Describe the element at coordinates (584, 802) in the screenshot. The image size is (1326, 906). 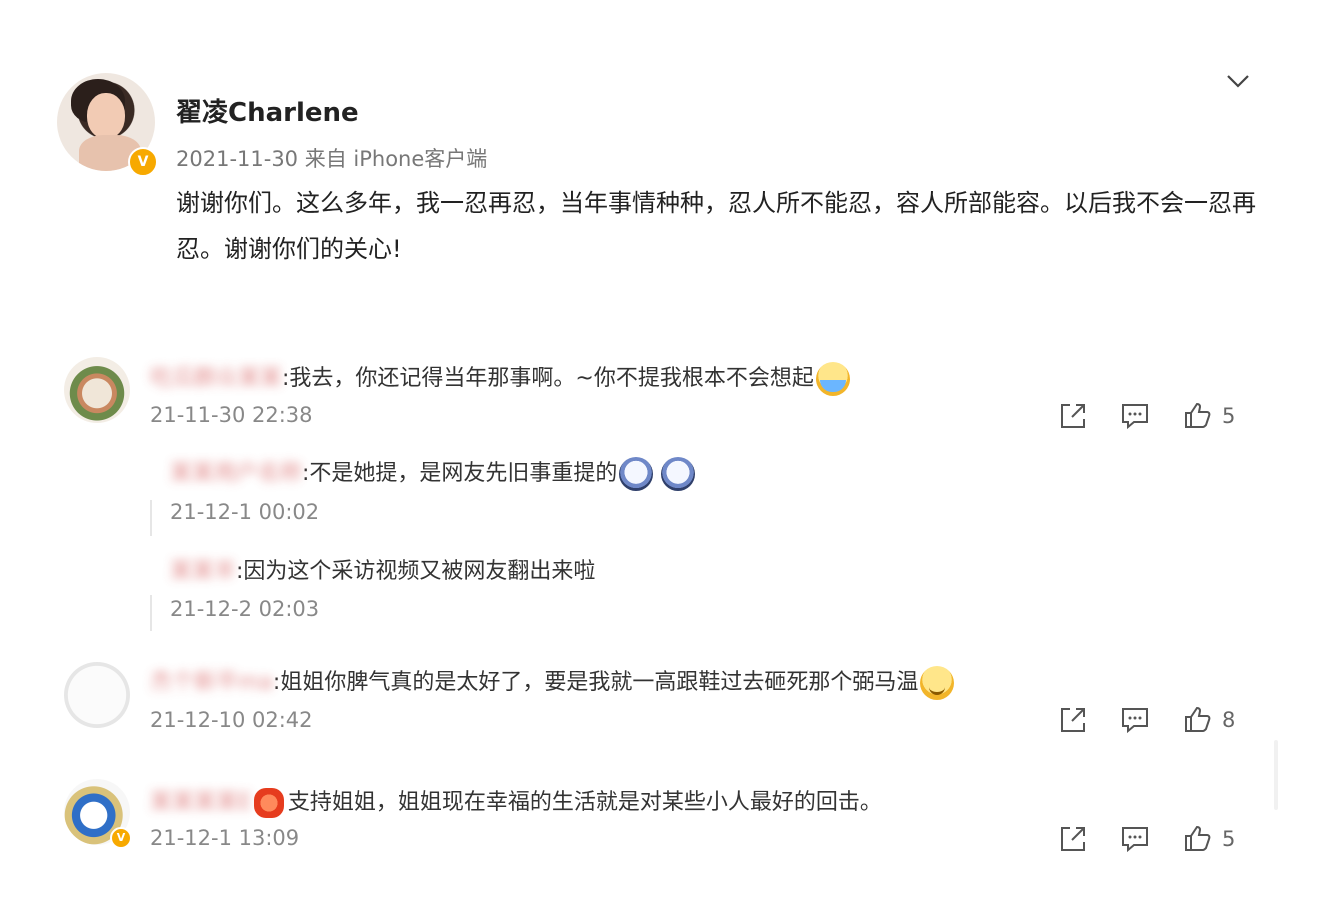
I see `comment-text: 支持姐姐，姐姐现在幸福的生活就是对某些小人最好的回击。` at that location.